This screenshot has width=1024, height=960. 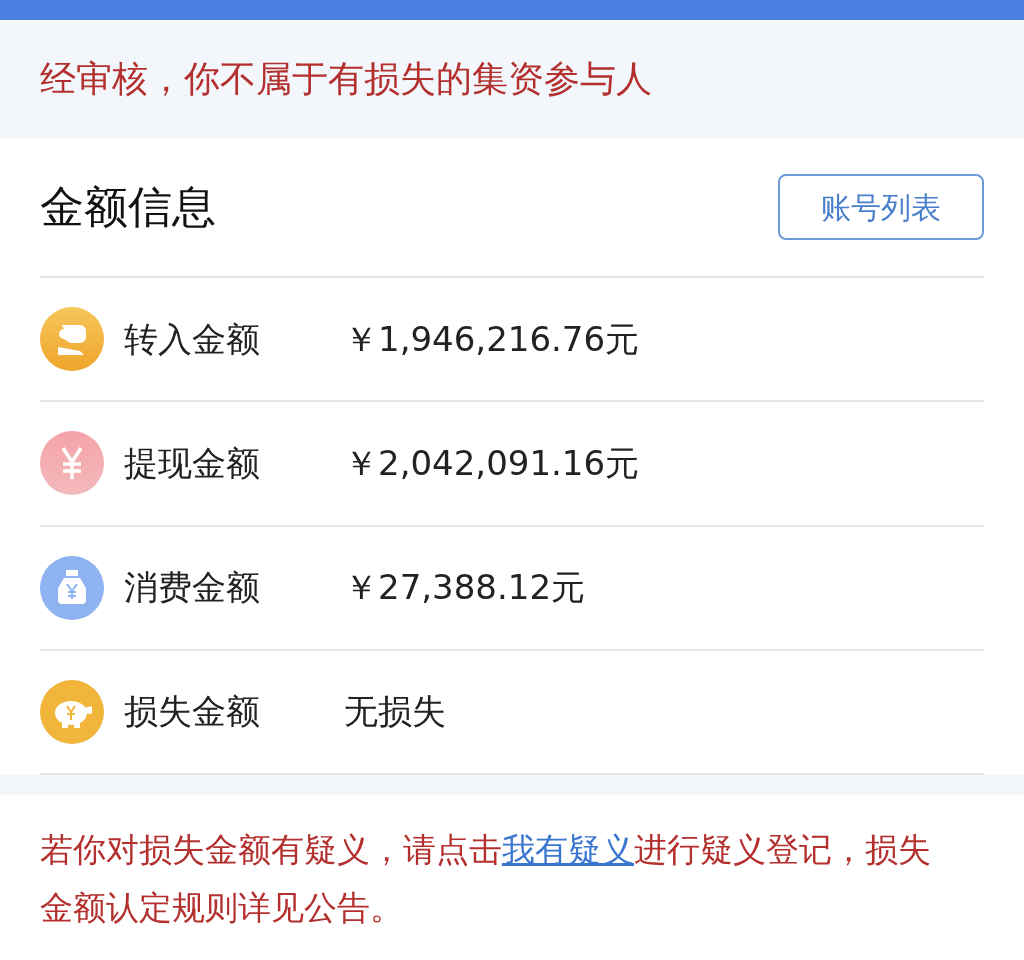 I want to click on money-bag-icon, so click(x=72, y=587).